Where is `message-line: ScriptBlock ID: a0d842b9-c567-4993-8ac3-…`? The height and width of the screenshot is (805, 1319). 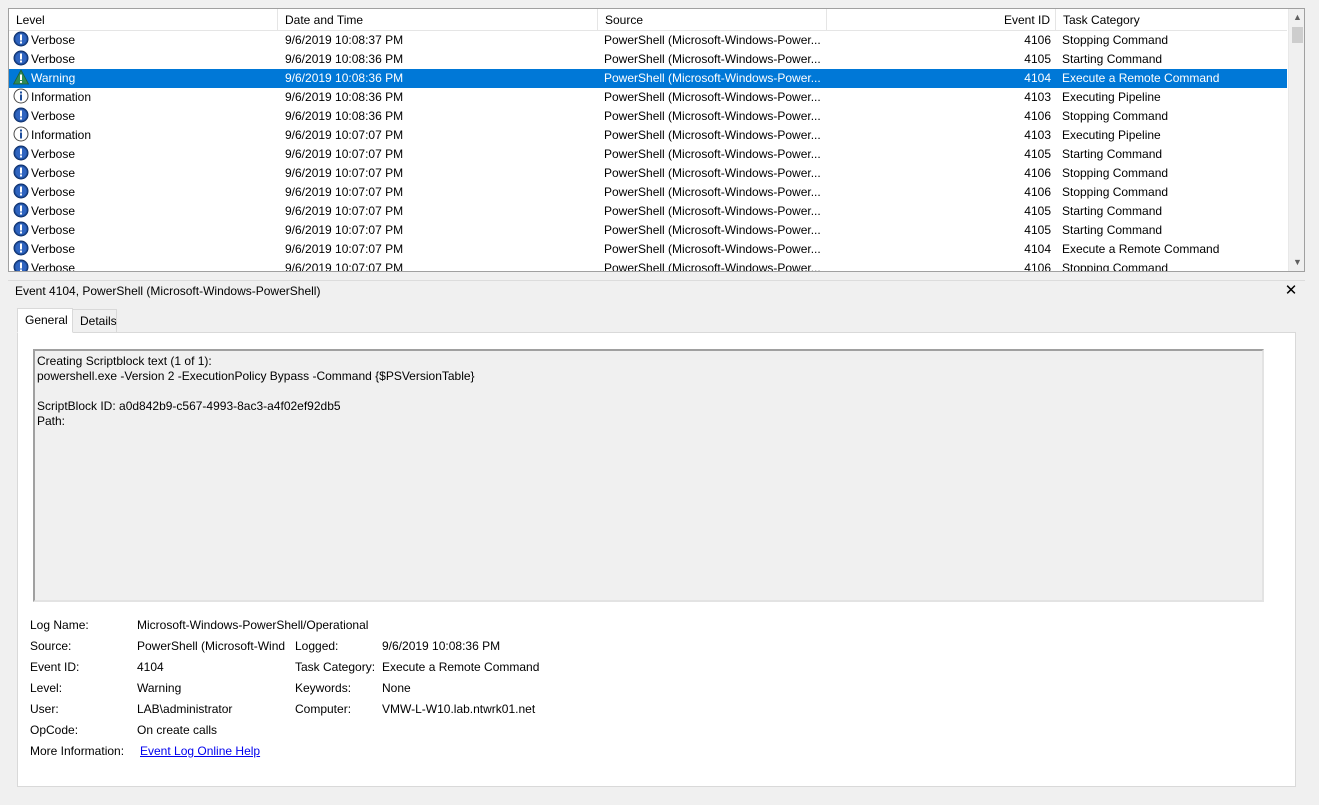
message-line: ScriptBlock ID: a0d842b9-c567-4993-8ac3-… is located at coordinates (189, 406).